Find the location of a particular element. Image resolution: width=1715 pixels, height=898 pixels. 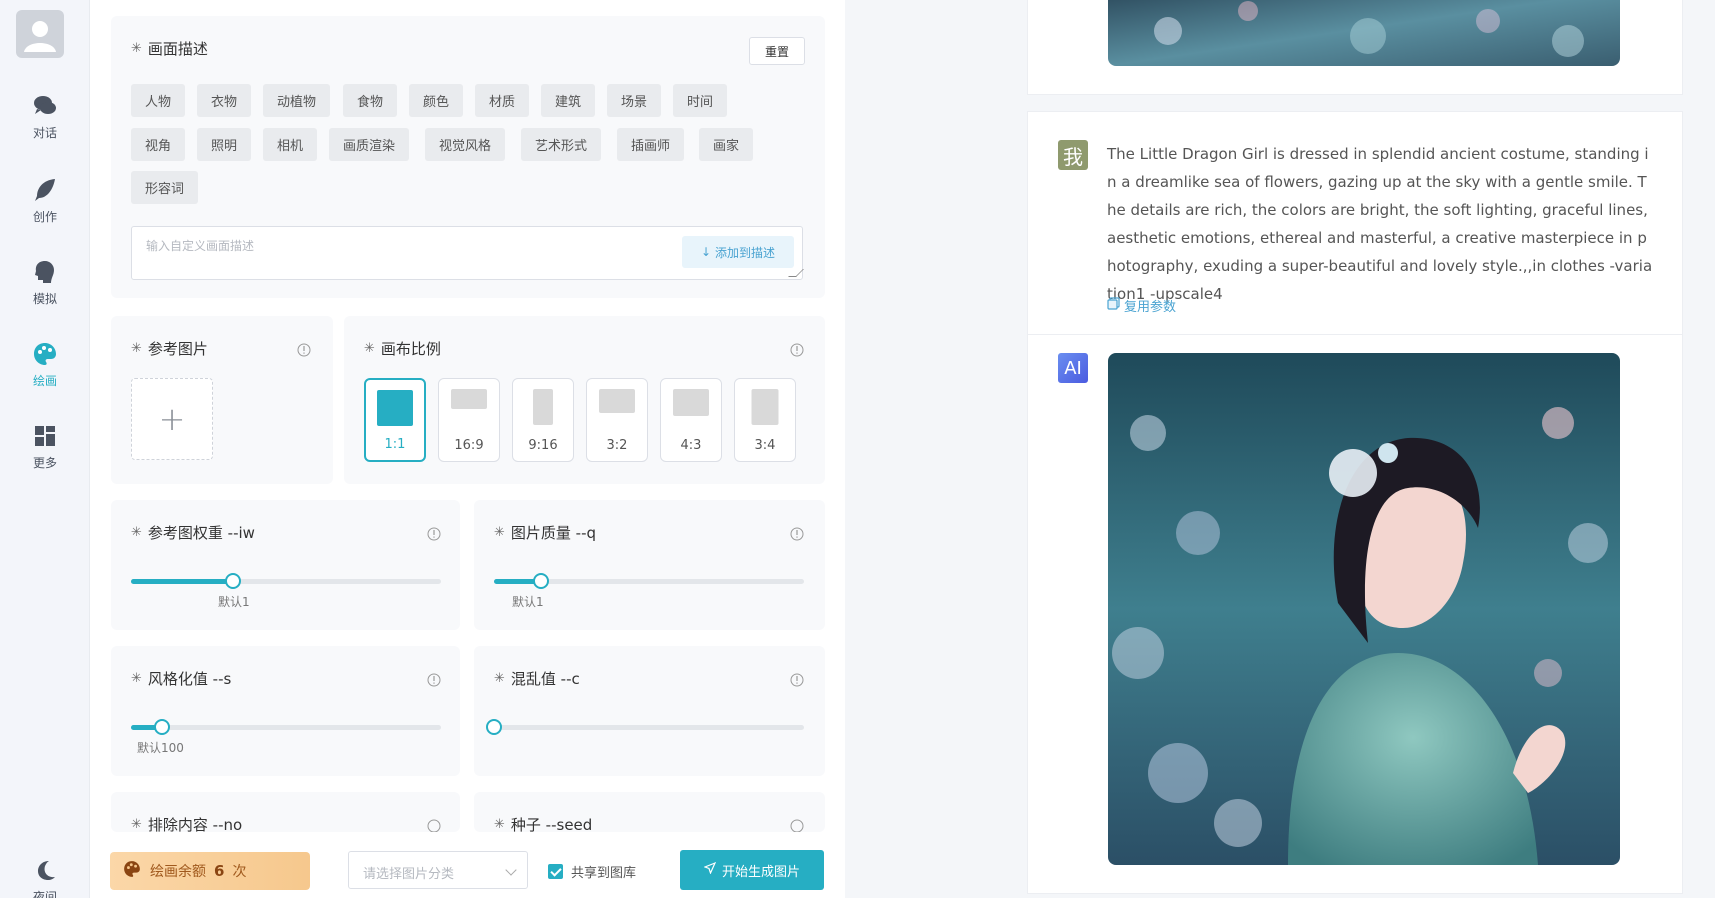

quality-default-hint: 默认1 is located at coordinates (528, 602).